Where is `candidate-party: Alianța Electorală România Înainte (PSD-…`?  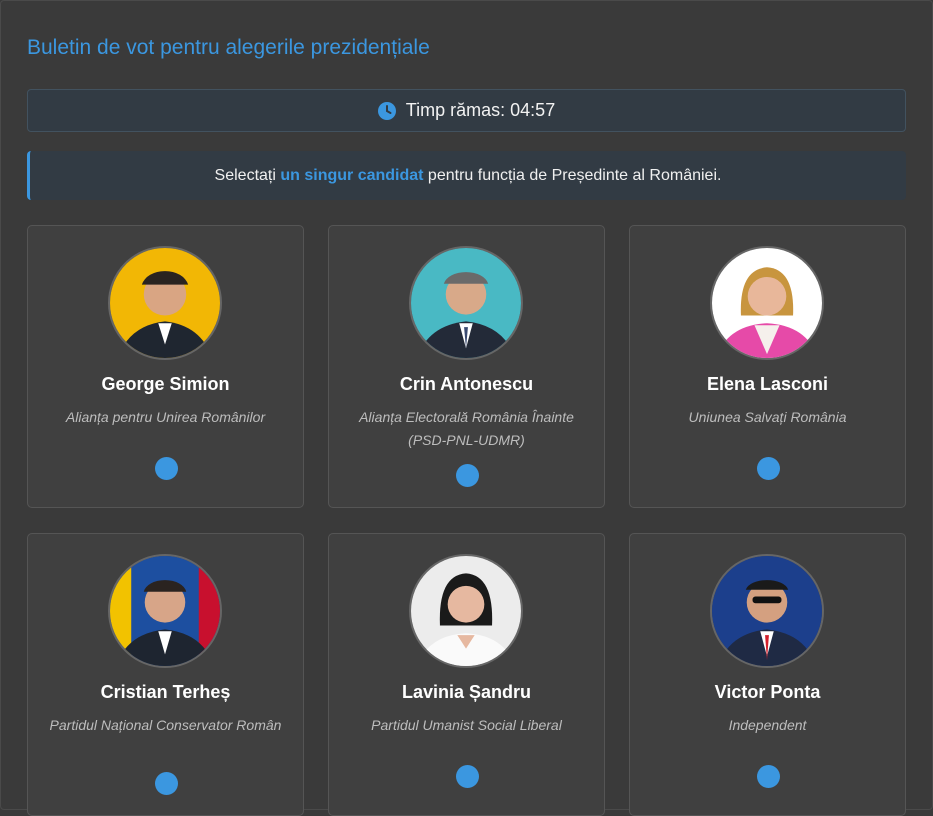
candidate-party: Alianța Electorală România Înainte (PSD-… is located at coordinates (466, 428).